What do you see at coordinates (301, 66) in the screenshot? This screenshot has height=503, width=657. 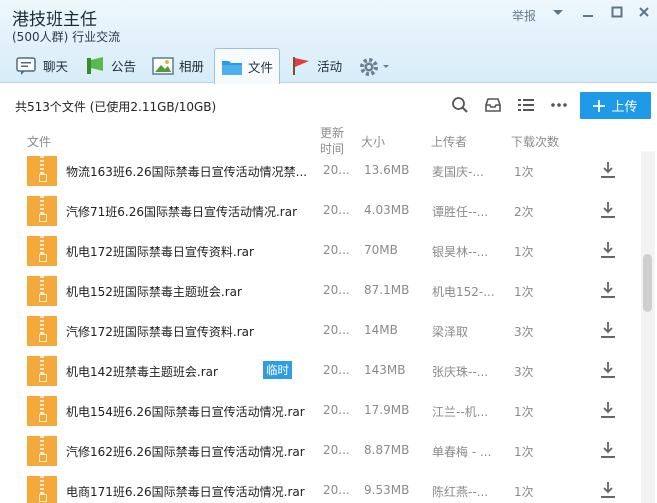 I see `flag-icon` at bounding box center [301, 66].